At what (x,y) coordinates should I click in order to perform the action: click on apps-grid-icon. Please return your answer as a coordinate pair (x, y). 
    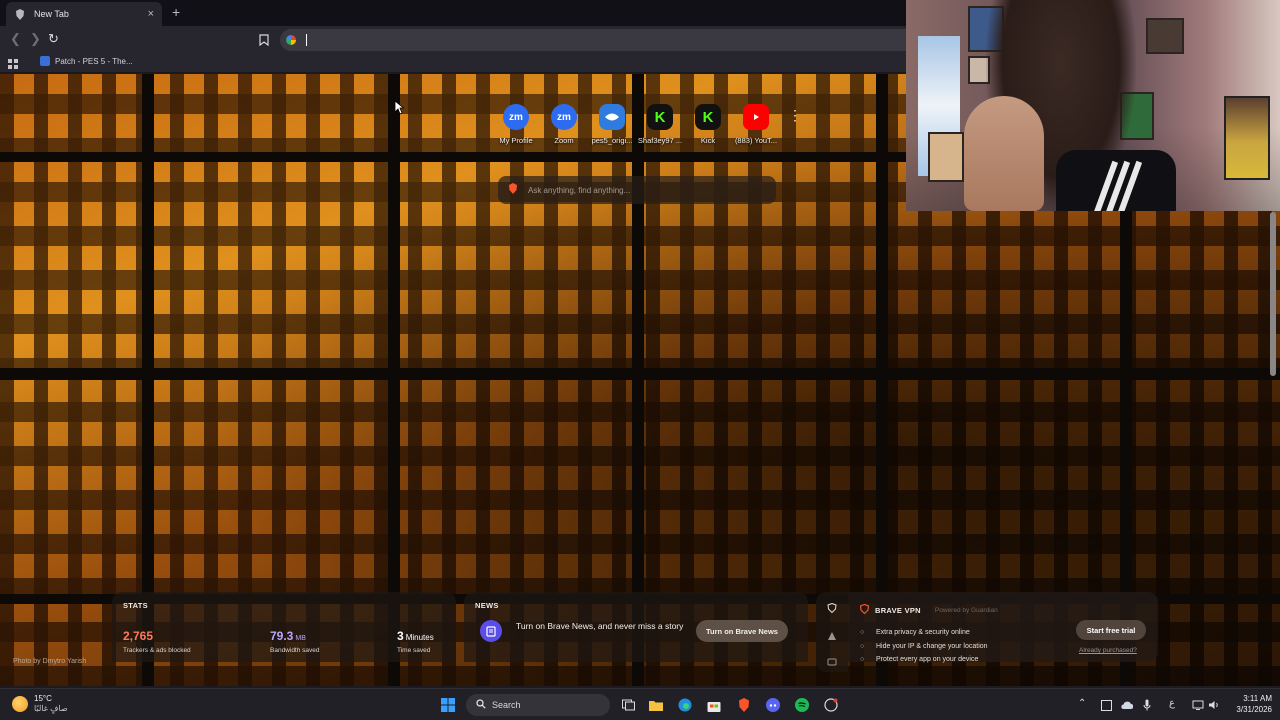
    Looking at the image, I should click on (13, 66).